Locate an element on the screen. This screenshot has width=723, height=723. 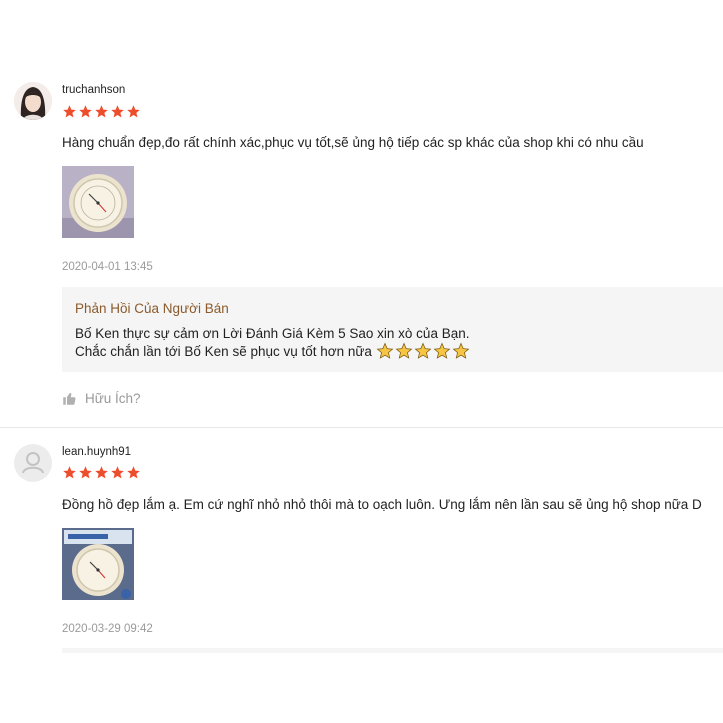
review-timestamp: 2020-04-01 13:45 is located at coordinates (107, 267).